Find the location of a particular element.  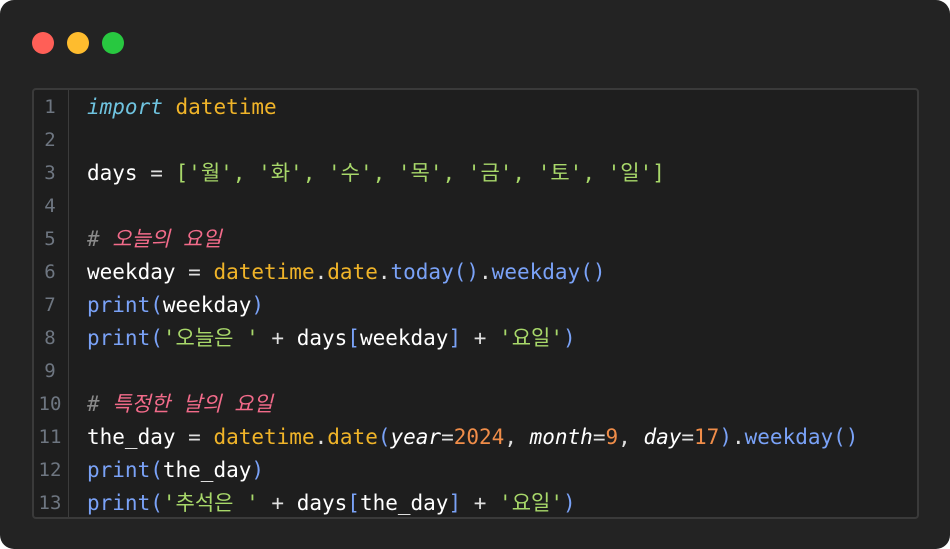

line-number: 2 is located at coordinates (50, 140).